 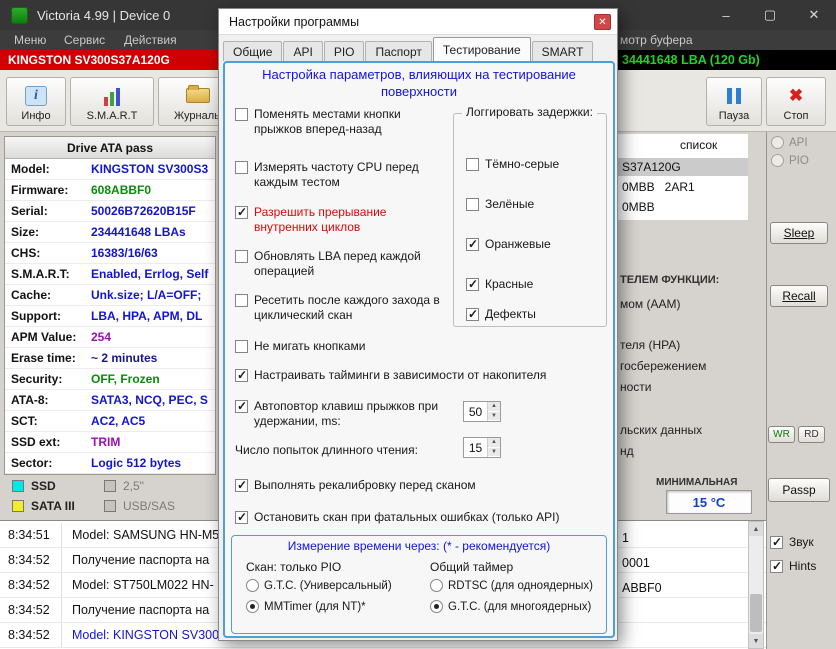 I want to click on tab-pasport: Паспорт, so click(x=398, y=51).